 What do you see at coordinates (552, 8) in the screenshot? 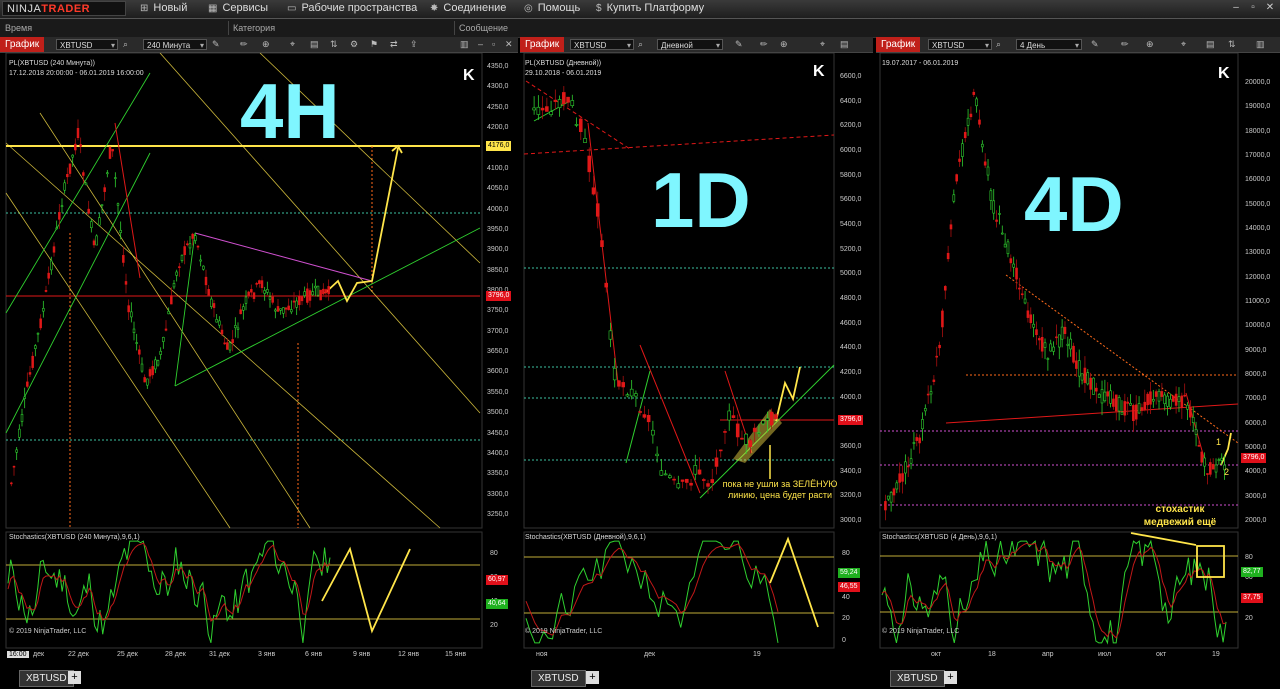
I see `menu-help: ◎ Помощь` at bounding box center [552, 8].